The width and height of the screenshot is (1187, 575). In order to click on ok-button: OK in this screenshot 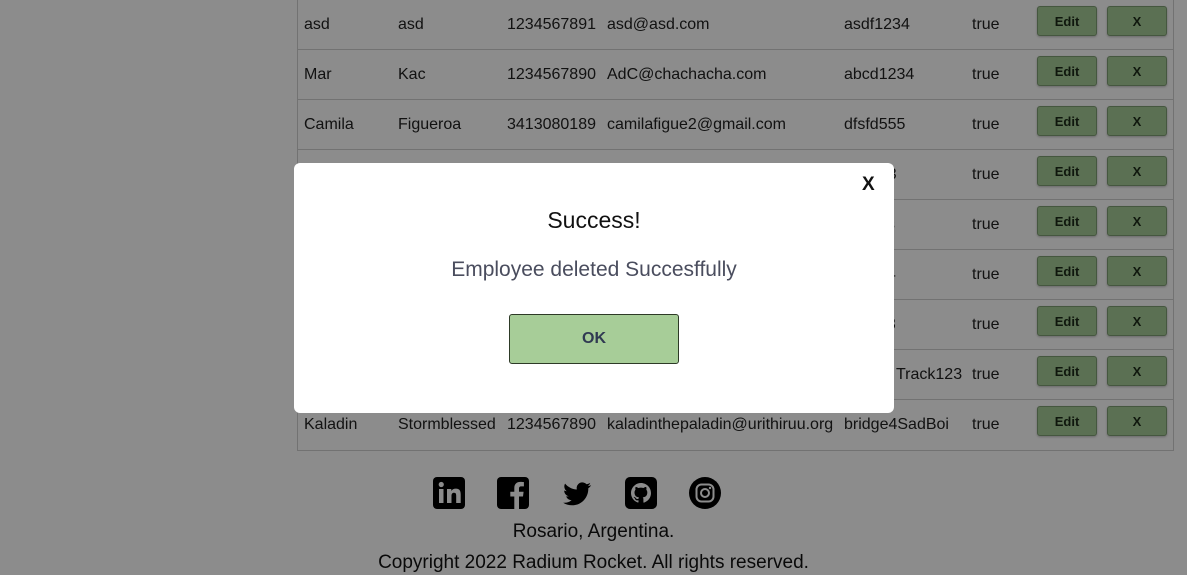, I will do `click(594, 339)`.